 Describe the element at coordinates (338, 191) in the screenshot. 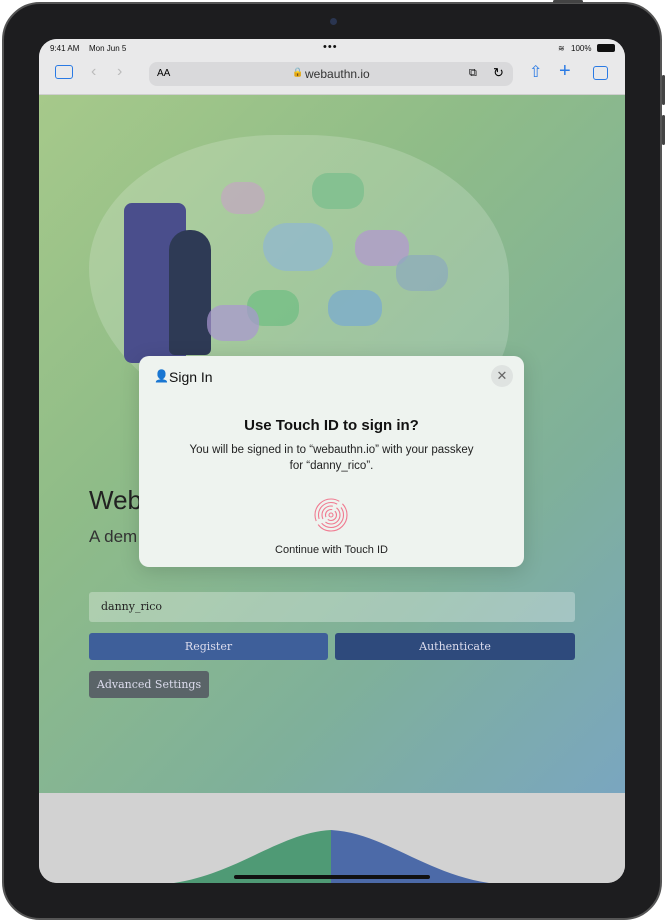

I see `window-bubble` at that location.